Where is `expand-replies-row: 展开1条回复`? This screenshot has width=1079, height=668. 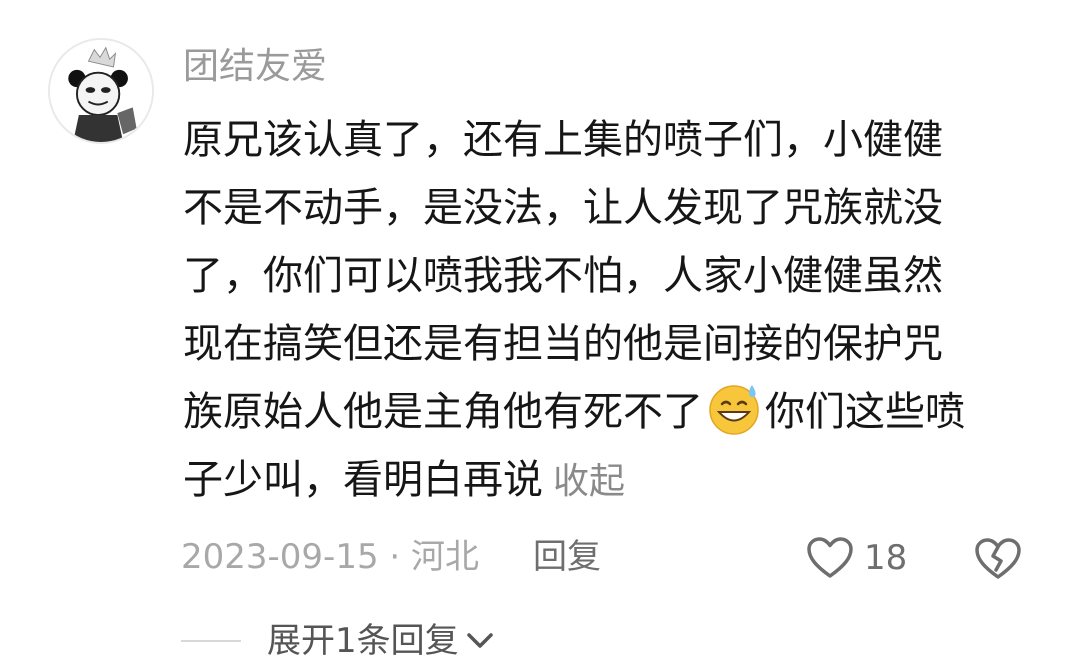
expand-replies-row: 展开1条回复 is located at coordinates (481, 643).